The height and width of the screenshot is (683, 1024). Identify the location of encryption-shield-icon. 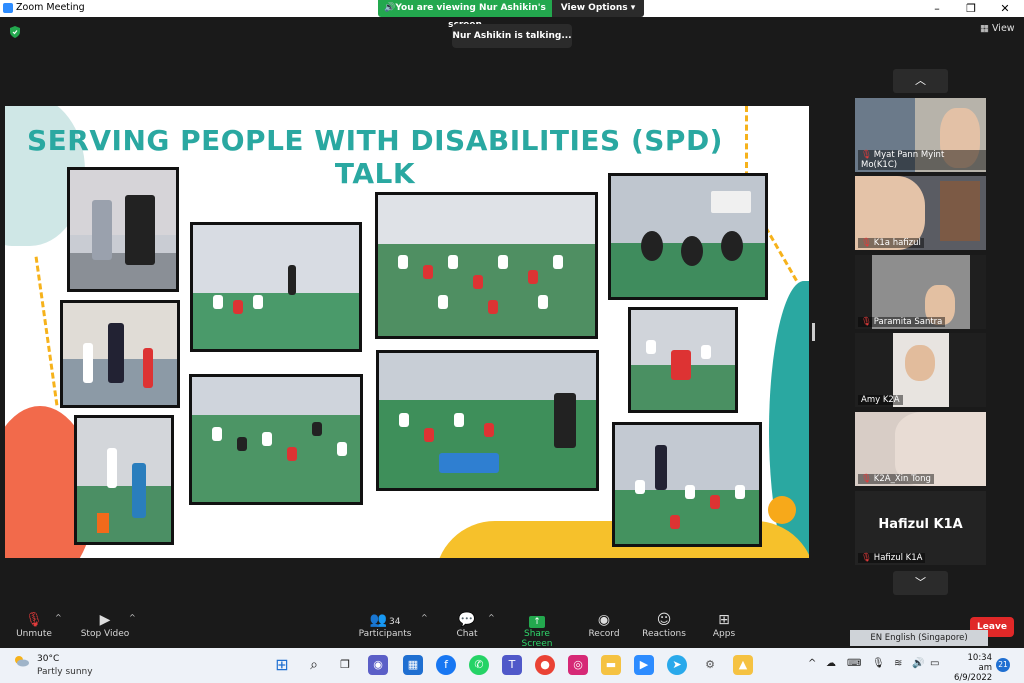
(15, 32).